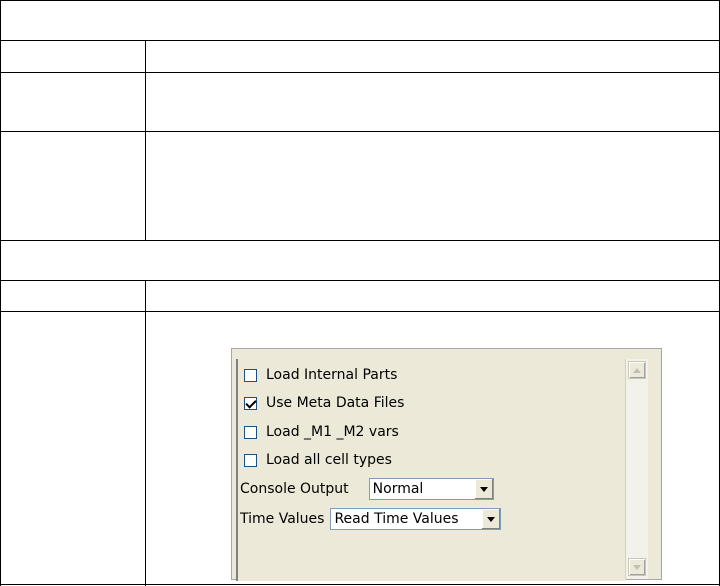 The width and height of the screenshot is (720, 586). I want to click on console-output-label: Console Output, so click(294, 489).